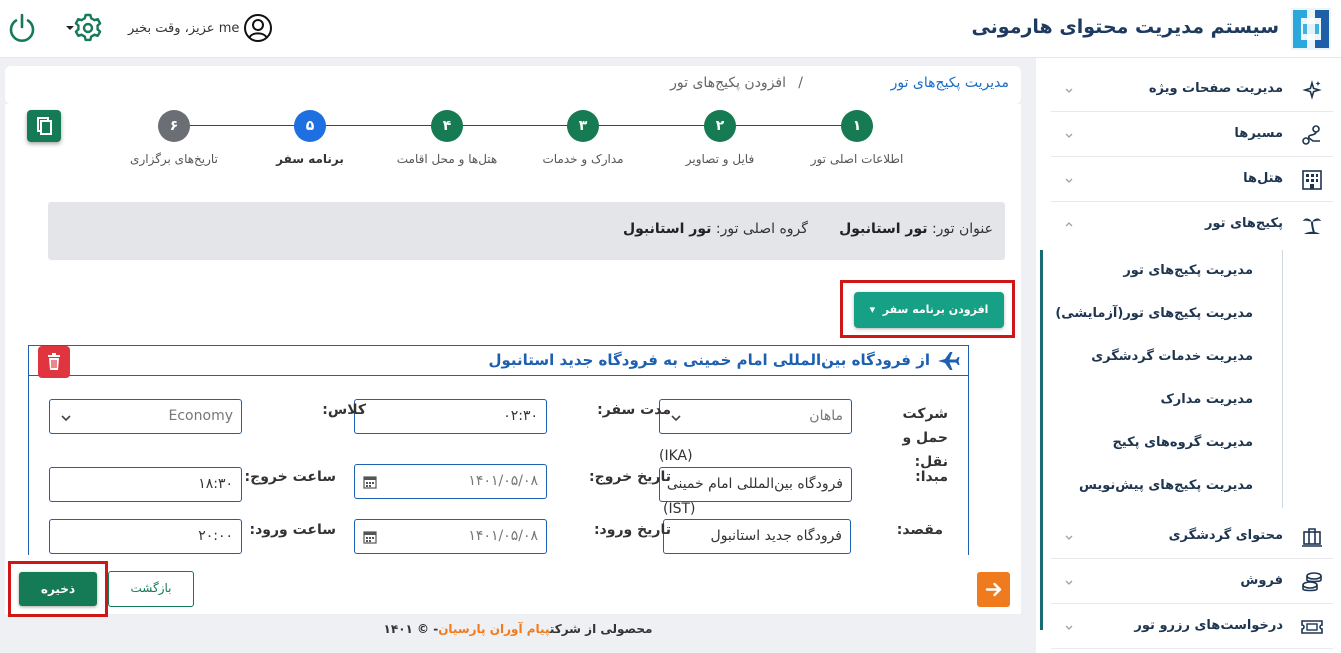  What do you see at coordinates (145, 536) in the screenshot?
I see `arrival-time-field: ۲۰:۰۰` at bounding box center [145, 536].